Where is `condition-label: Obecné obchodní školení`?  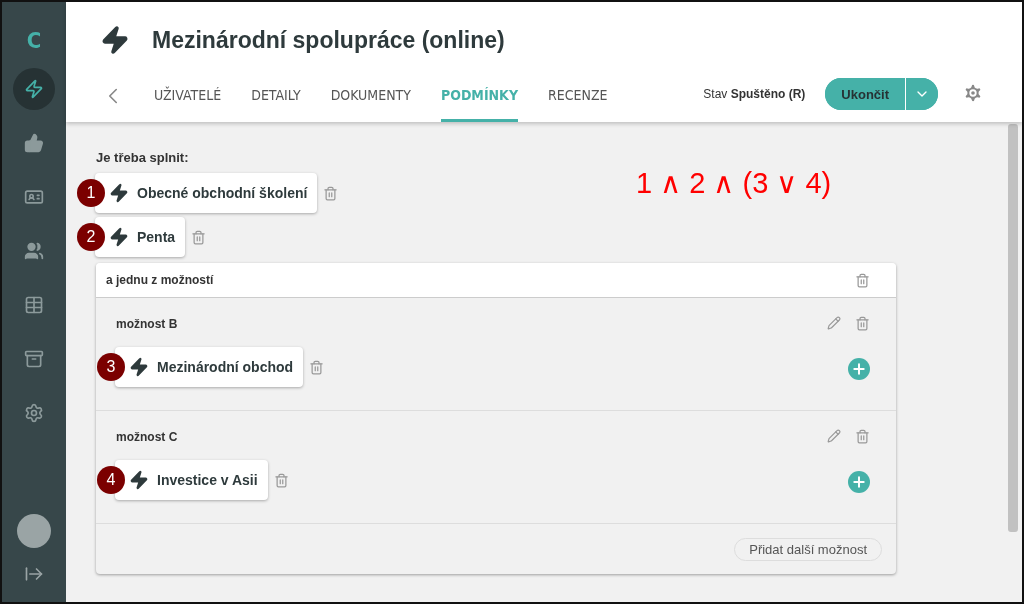
condition-label: Obecné obchodní školení is located at coordinates (222, 193).